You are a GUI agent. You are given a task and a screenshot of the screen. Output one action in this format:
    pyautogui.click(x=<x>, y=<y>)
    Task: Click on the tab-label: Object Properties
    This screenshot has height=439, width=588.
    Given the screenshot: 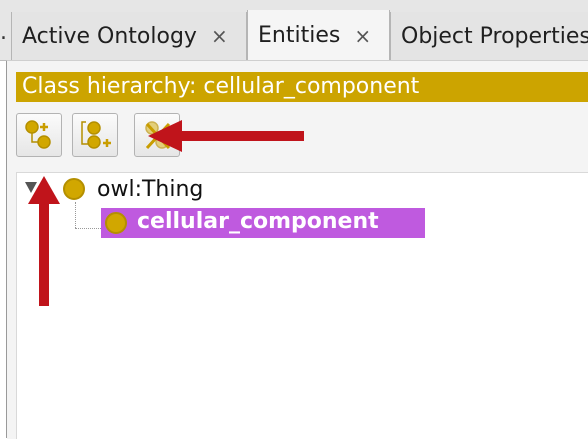 What is the action you would take?
    pyautogui.click(x=494, y=36)
    